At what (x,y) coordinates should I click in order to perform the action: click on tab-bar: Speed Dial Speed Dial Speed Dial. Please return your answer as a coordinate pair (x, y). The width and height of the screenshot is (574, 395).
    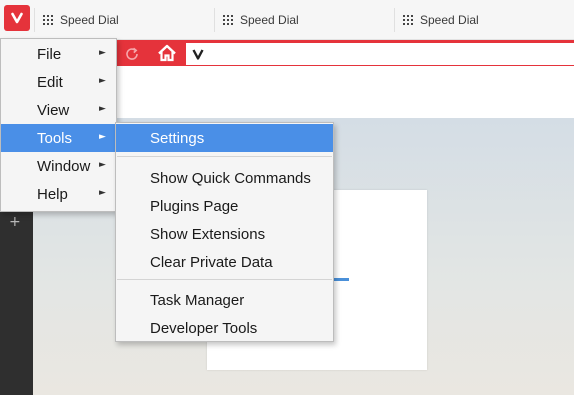
    Looking at the image, I should click on (287, 20).